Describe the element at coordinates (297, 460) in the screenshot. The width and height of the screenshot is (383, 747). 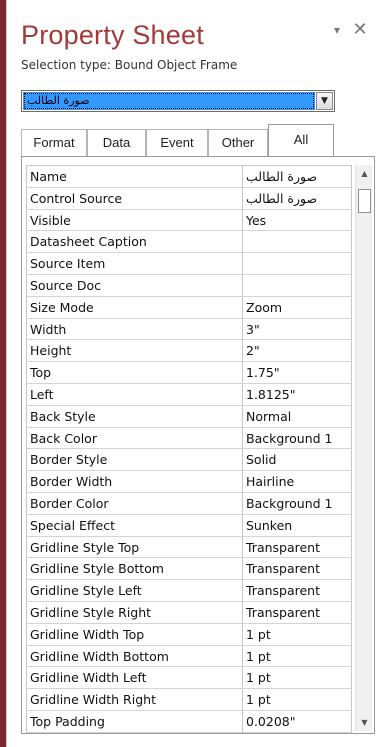
I see `property-value: Solid` at that location.